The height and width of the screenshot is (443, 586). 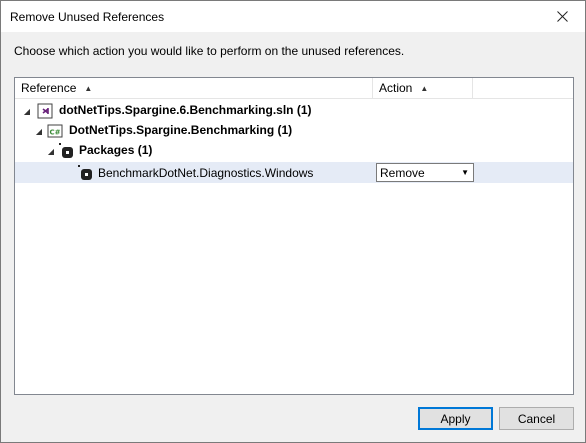 What do you see at coordinates (293, 16) in the screenshot?
I see `title-bar: Remove Unused References` at bounding box center [293, 16].